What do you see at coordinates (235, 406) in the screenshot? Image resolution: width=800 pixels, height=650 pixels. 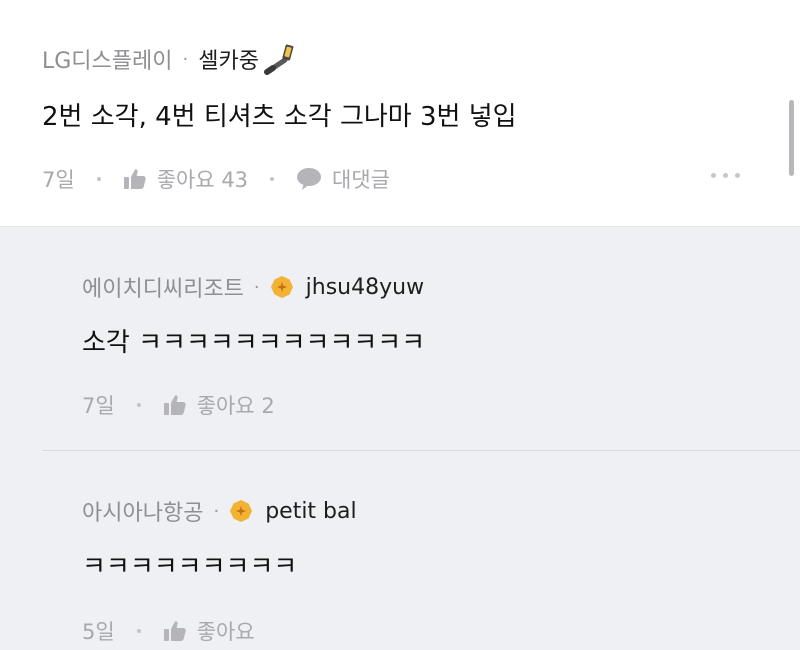 I see `like-label: 좋아요 2` at bounding box center [235, 406].